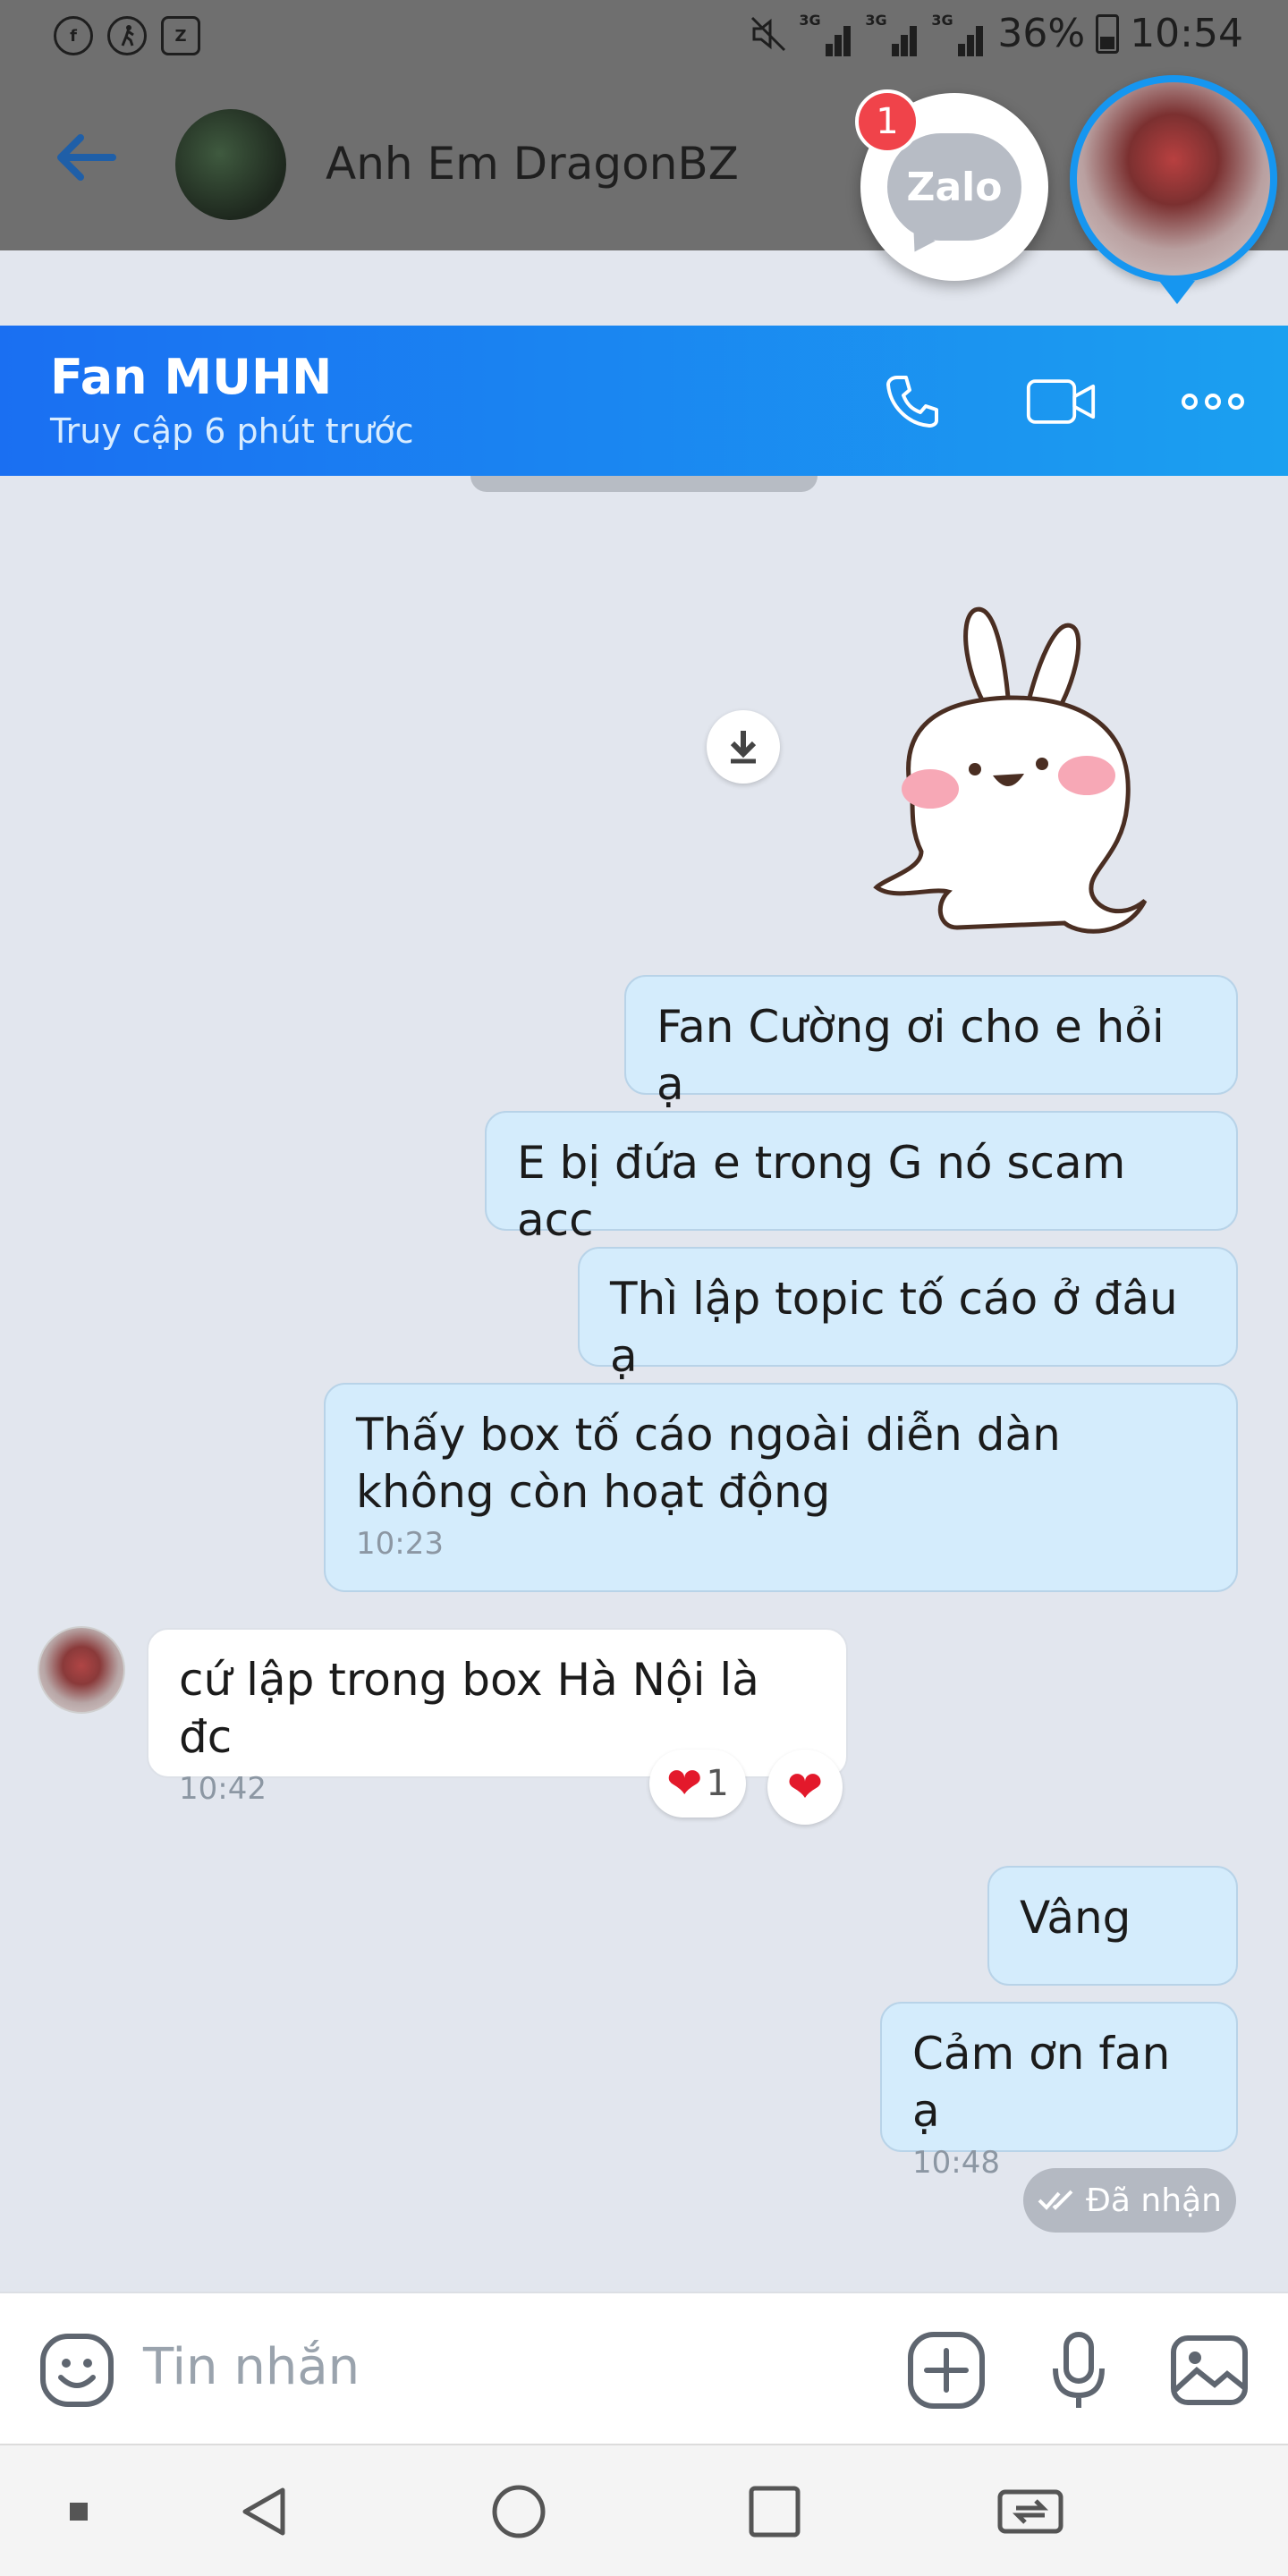  I want to click on phone-icon, so click(912, 402).